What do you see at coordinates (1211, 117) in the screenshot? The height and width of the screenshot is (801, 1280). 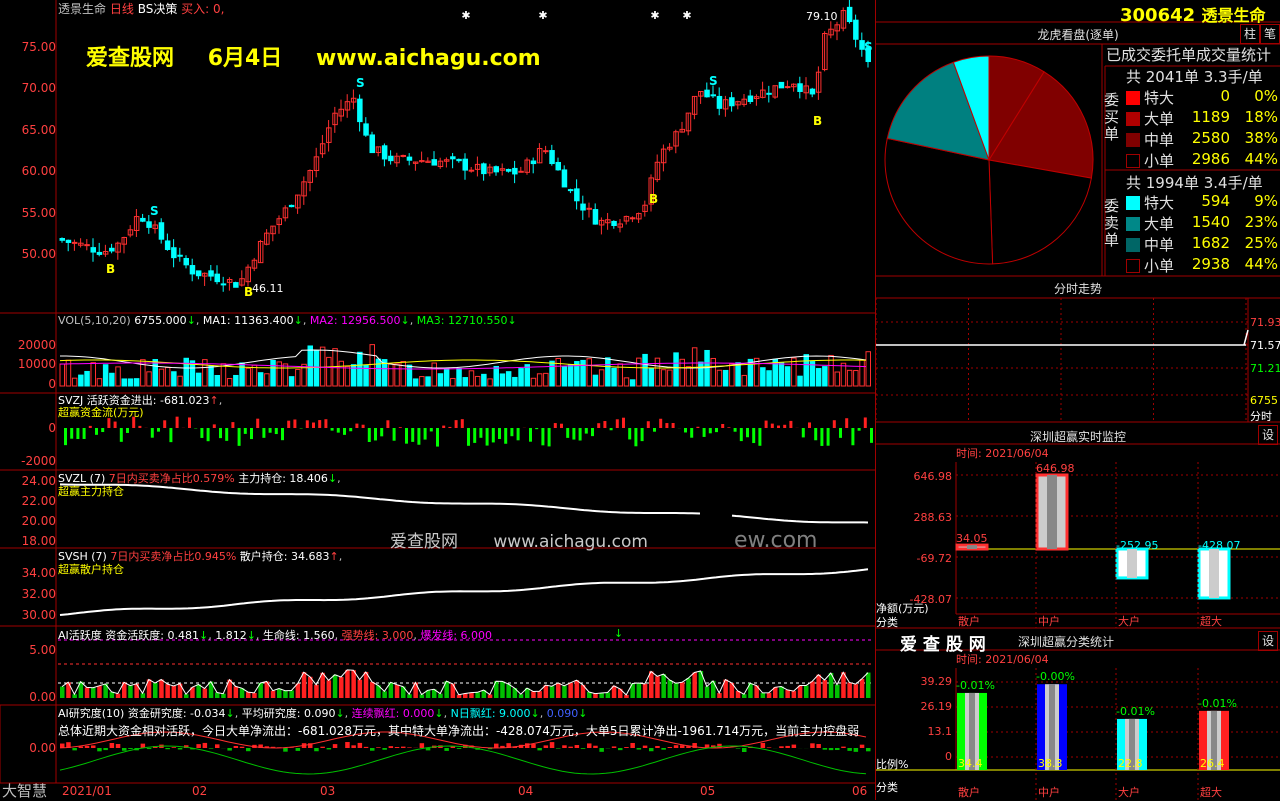 I see `lhb-buy-count: 1189` at bounding box center [1211, 117].